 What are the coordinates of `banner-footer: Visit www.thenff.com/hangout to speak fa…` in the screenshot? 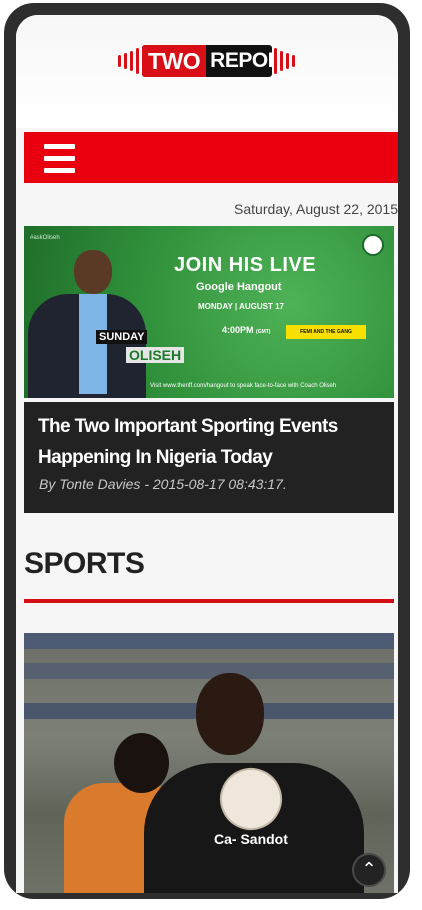 It's located at (243, 386).